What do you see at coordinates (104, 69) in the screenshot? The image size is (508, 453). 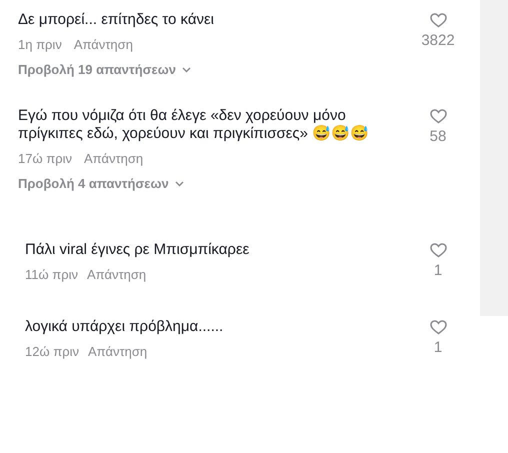 I see `view-replies-link: Προβολή 19 απαντήσεων` at bounding box center [104, 69].